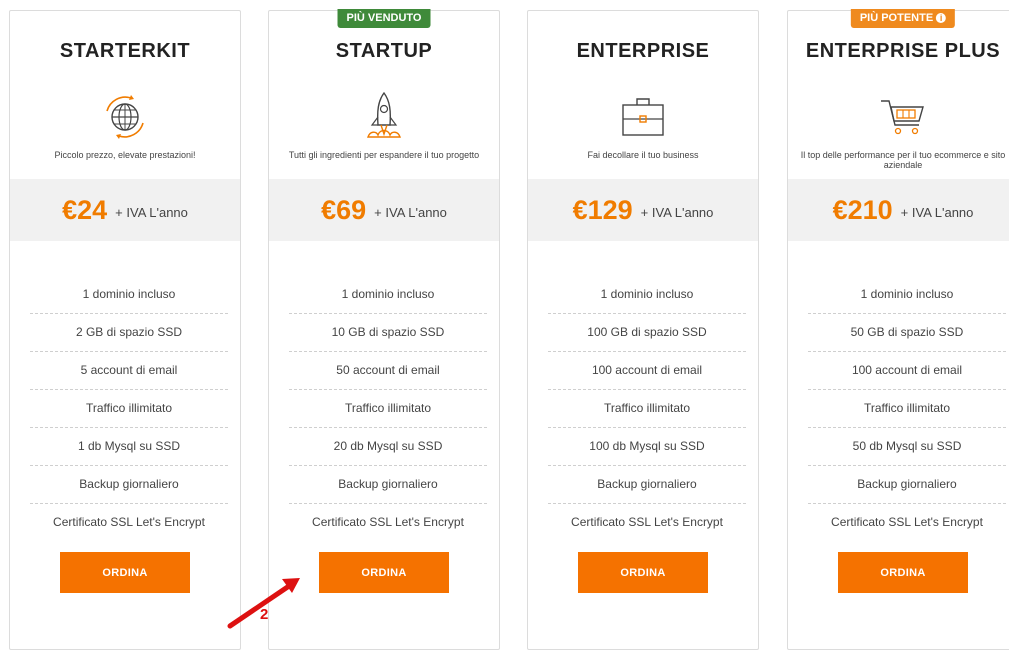 The image size is (1009, 650). I want to click on list-item: 100 GB di spazio SSD, so click(647, 333).